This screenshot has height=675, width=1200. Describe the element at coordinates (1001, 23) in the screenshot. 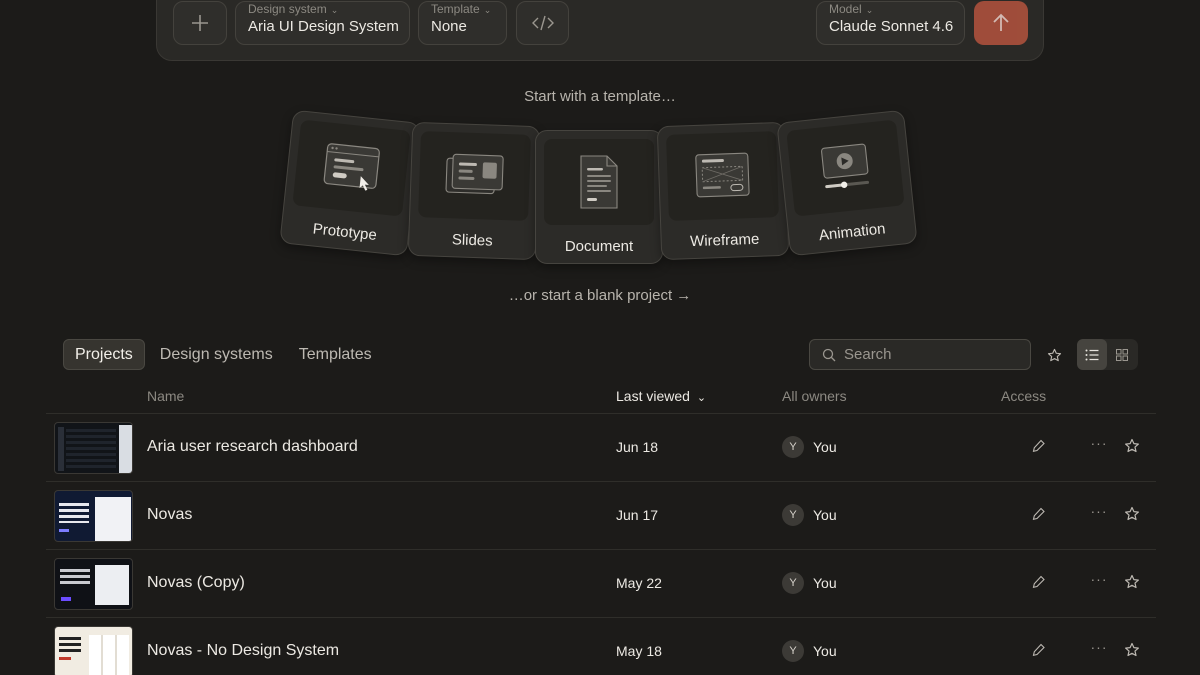

I see `send-button` at that location.